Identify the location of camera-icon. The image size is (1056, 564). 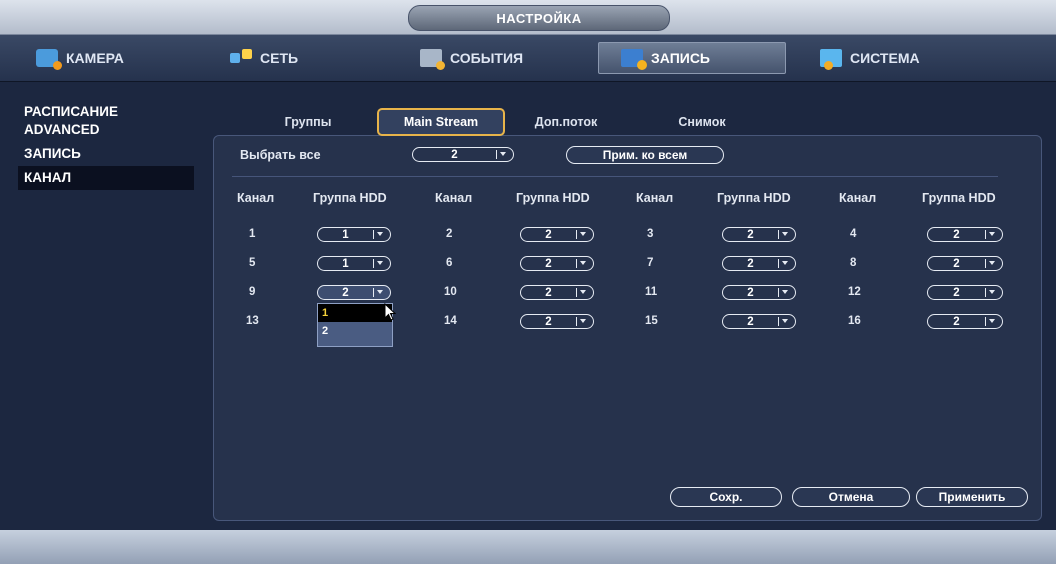
(49, 59).